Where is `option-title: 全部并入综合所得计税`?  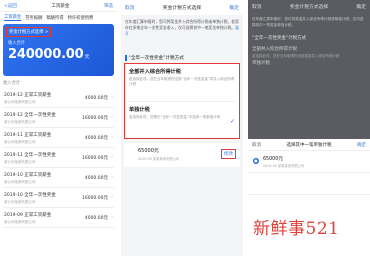 option-title: 全部并入综合所得计税 is located at coordinates (155, 72).